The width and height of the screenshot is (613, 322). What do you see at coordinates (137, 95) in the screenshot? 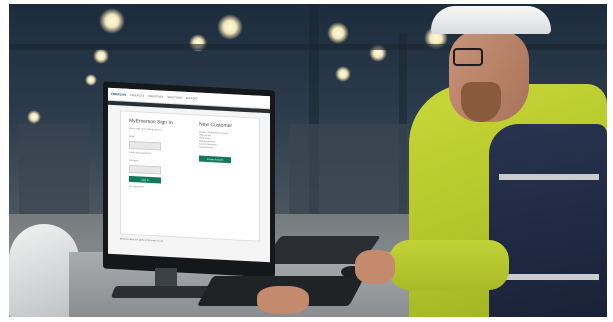
I see `nav-link: PRODUCTS` at bounding box center [137, 95].